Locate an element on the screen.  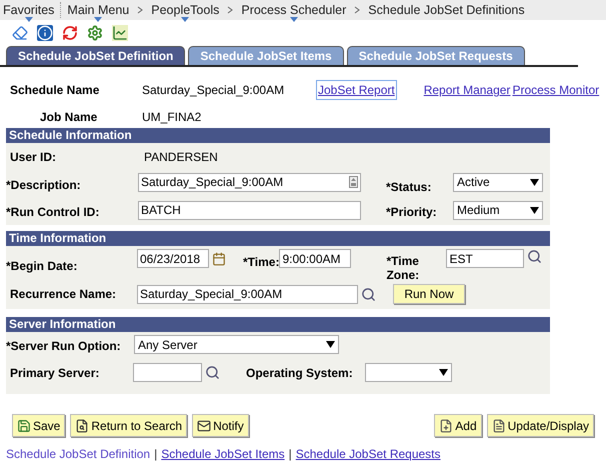
chart-icon is located at coordinates (120, 33).